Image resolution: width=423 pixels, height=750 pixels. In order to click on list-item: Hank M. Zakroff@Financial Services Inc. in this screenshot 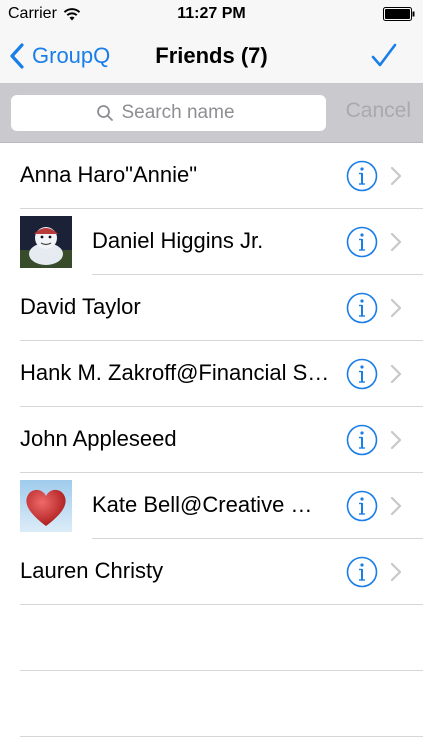, I will do `click(211, 374)`.